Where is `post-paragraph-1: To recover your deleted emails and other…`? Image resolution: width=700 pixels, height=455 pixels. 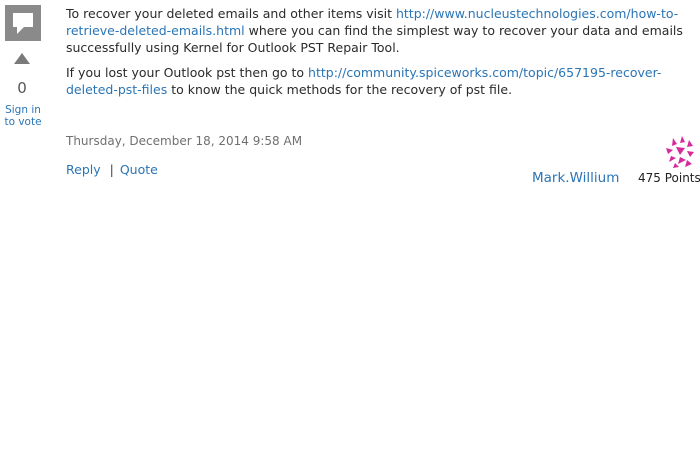 post-paragraph-1: To recover your deleted emails and other… is located at coordinates (377, 30).